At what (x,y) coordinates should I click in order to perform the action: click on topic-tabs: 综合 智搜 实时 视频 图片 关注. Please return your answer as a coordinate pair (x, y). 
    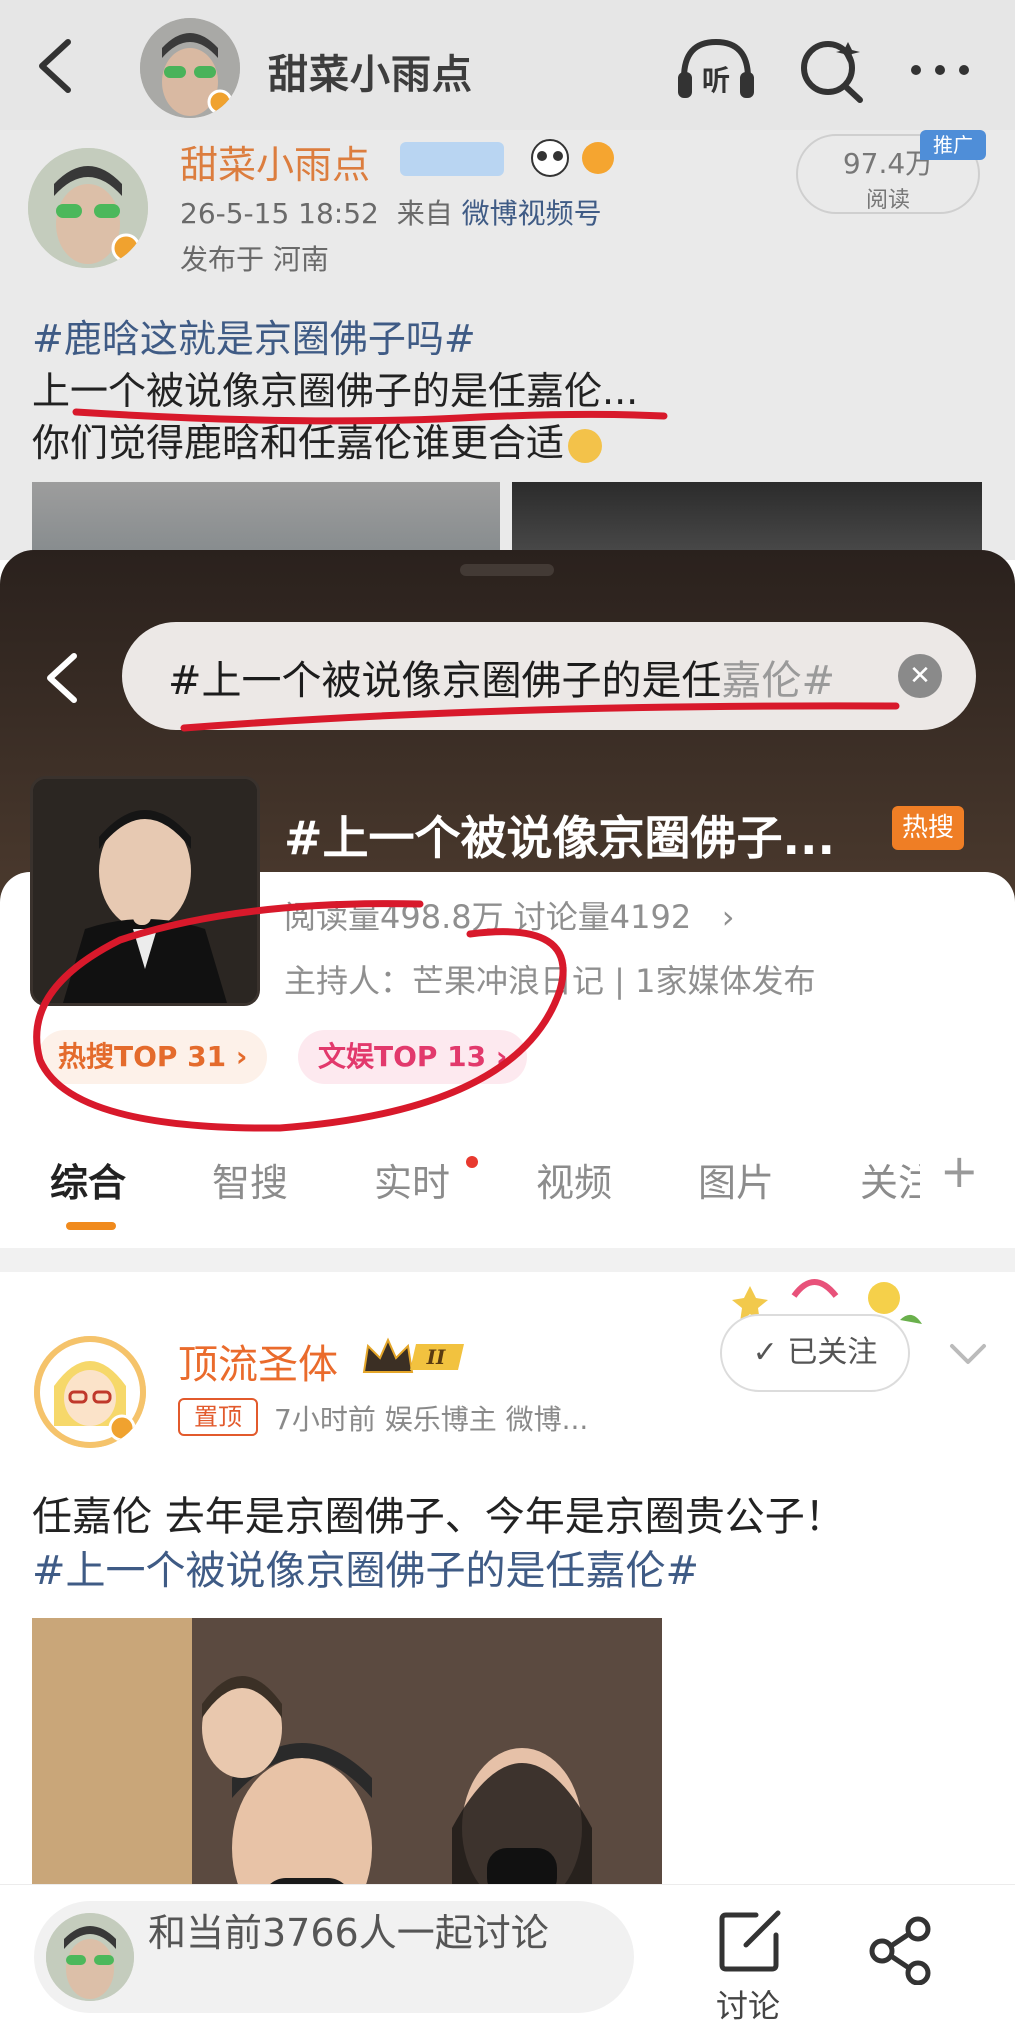
    Looking at the image, I should click on (507, 1180).